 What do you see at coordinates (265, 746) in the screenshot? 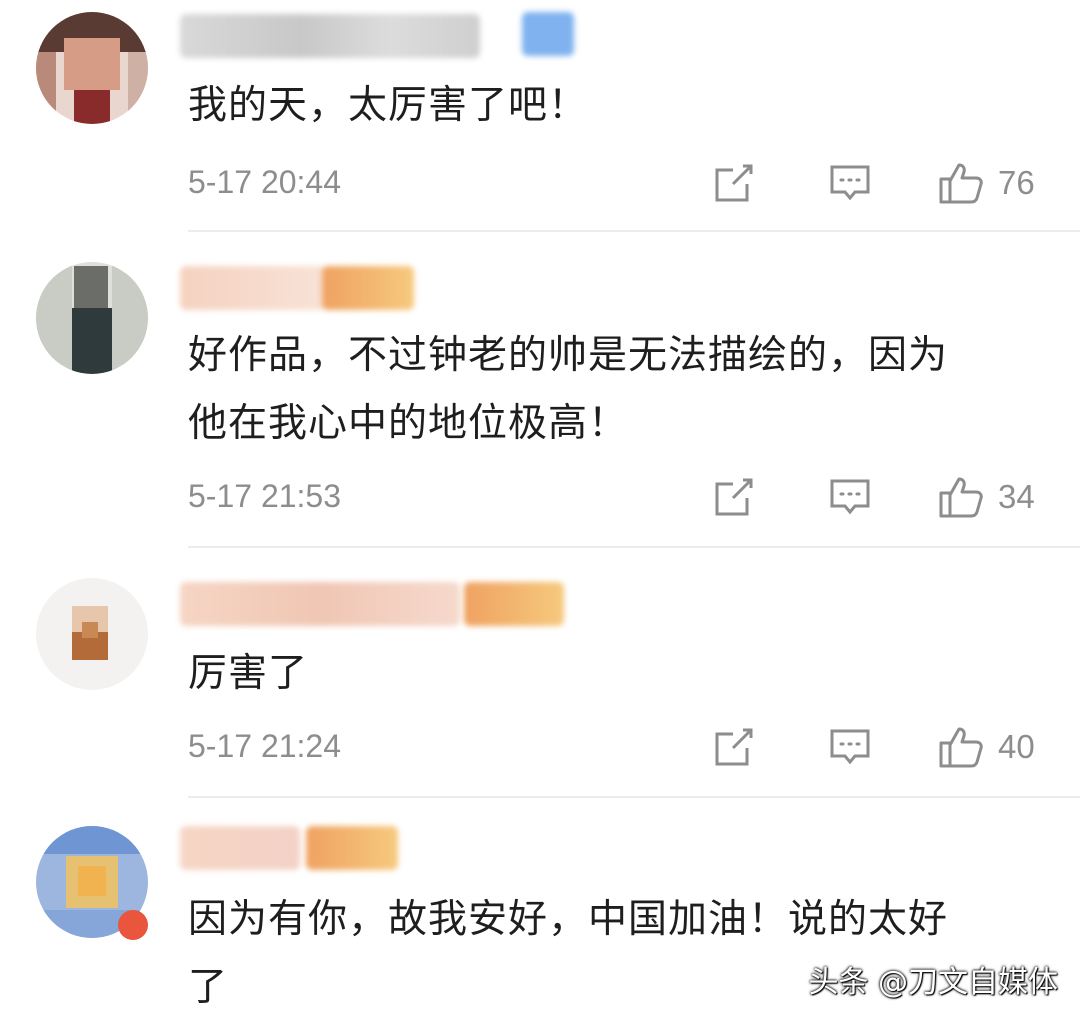
I see `comment-time: 5-17 21:24` at bounding box center [265, 746].